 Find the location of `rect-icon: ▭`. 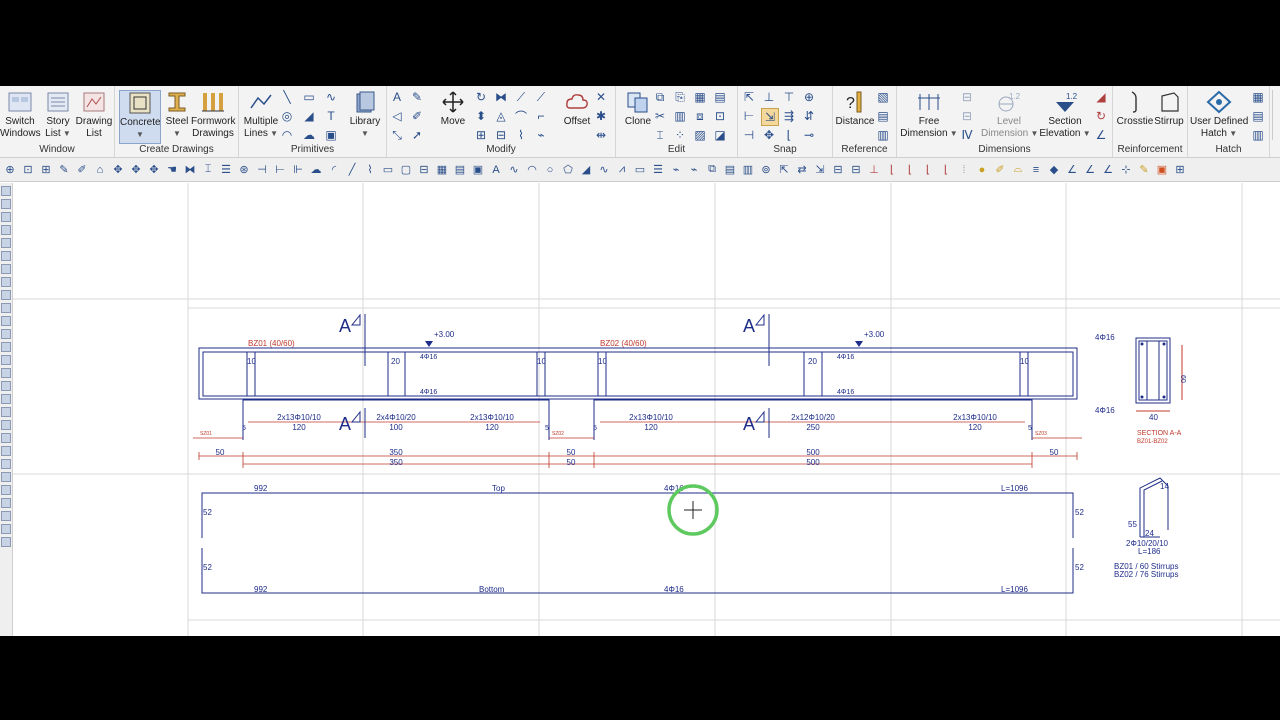

rect-icon: ▭ is located at coordinates (388, 170).